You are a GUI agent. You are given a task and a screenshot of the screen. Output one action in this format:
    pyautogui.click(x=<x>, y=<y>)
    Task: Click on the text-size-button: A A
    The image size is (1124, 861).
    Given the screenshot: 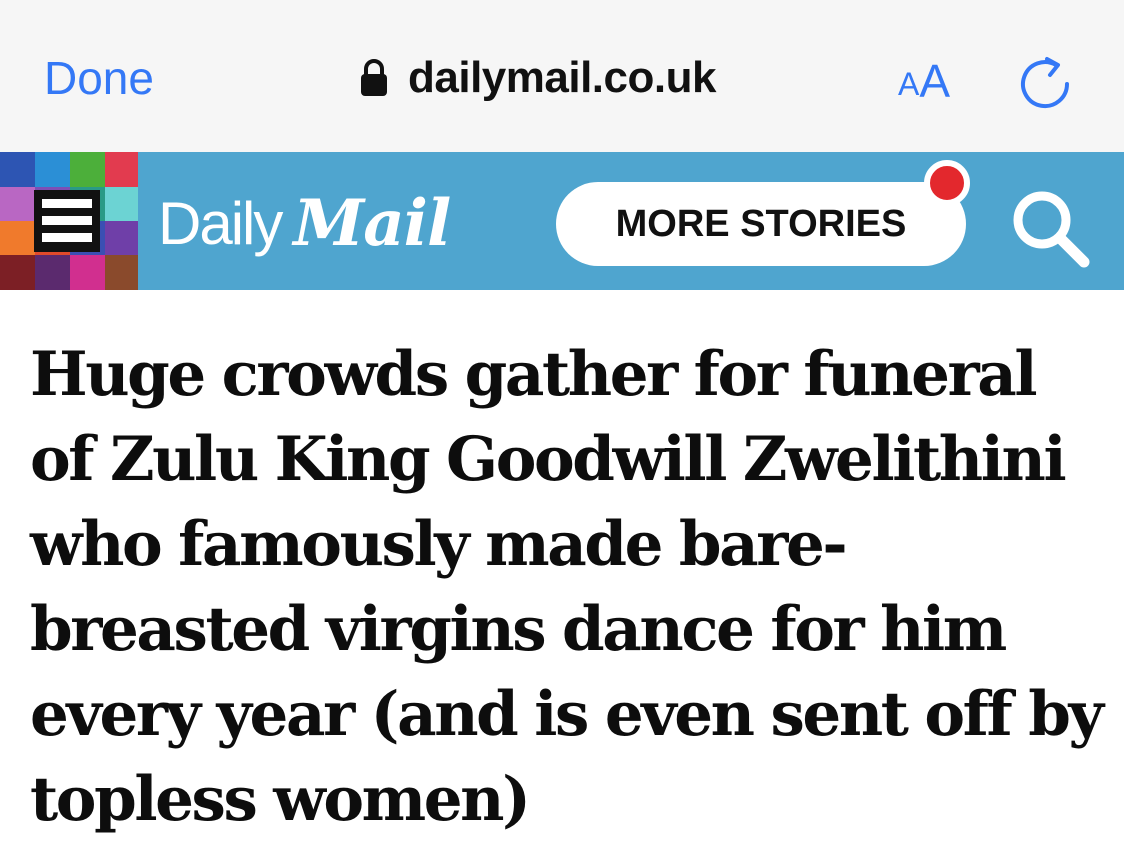 What is the action you would take?
    pyautogui.click(x=924, y=79)
    